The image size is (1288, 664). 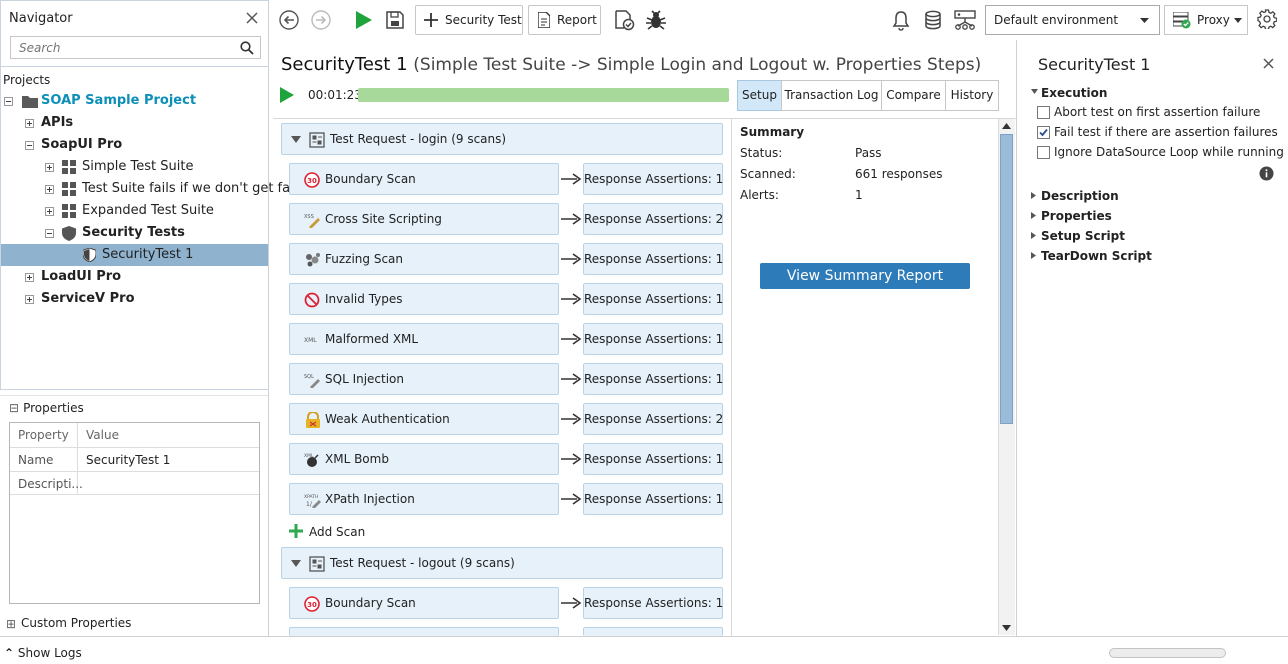 I want to click on scan-item: Weak Authentication, so click(x=424, y=419).